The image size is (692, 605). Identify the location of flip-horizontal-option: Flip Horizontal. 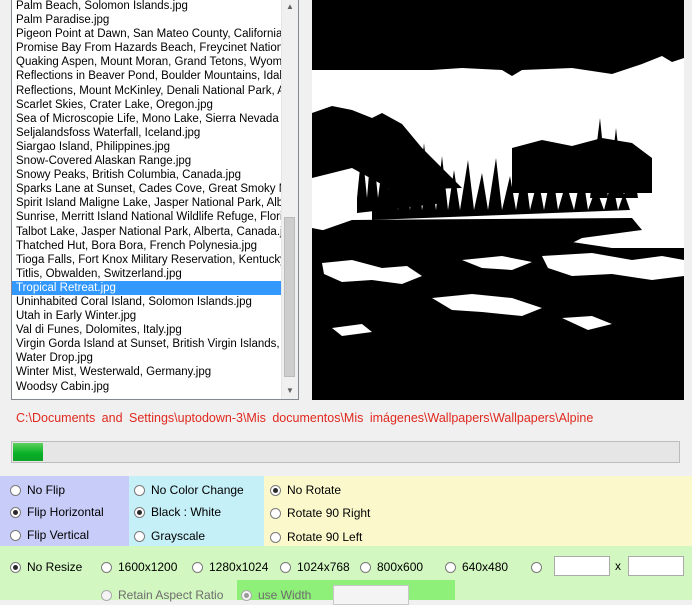
(57, 512).